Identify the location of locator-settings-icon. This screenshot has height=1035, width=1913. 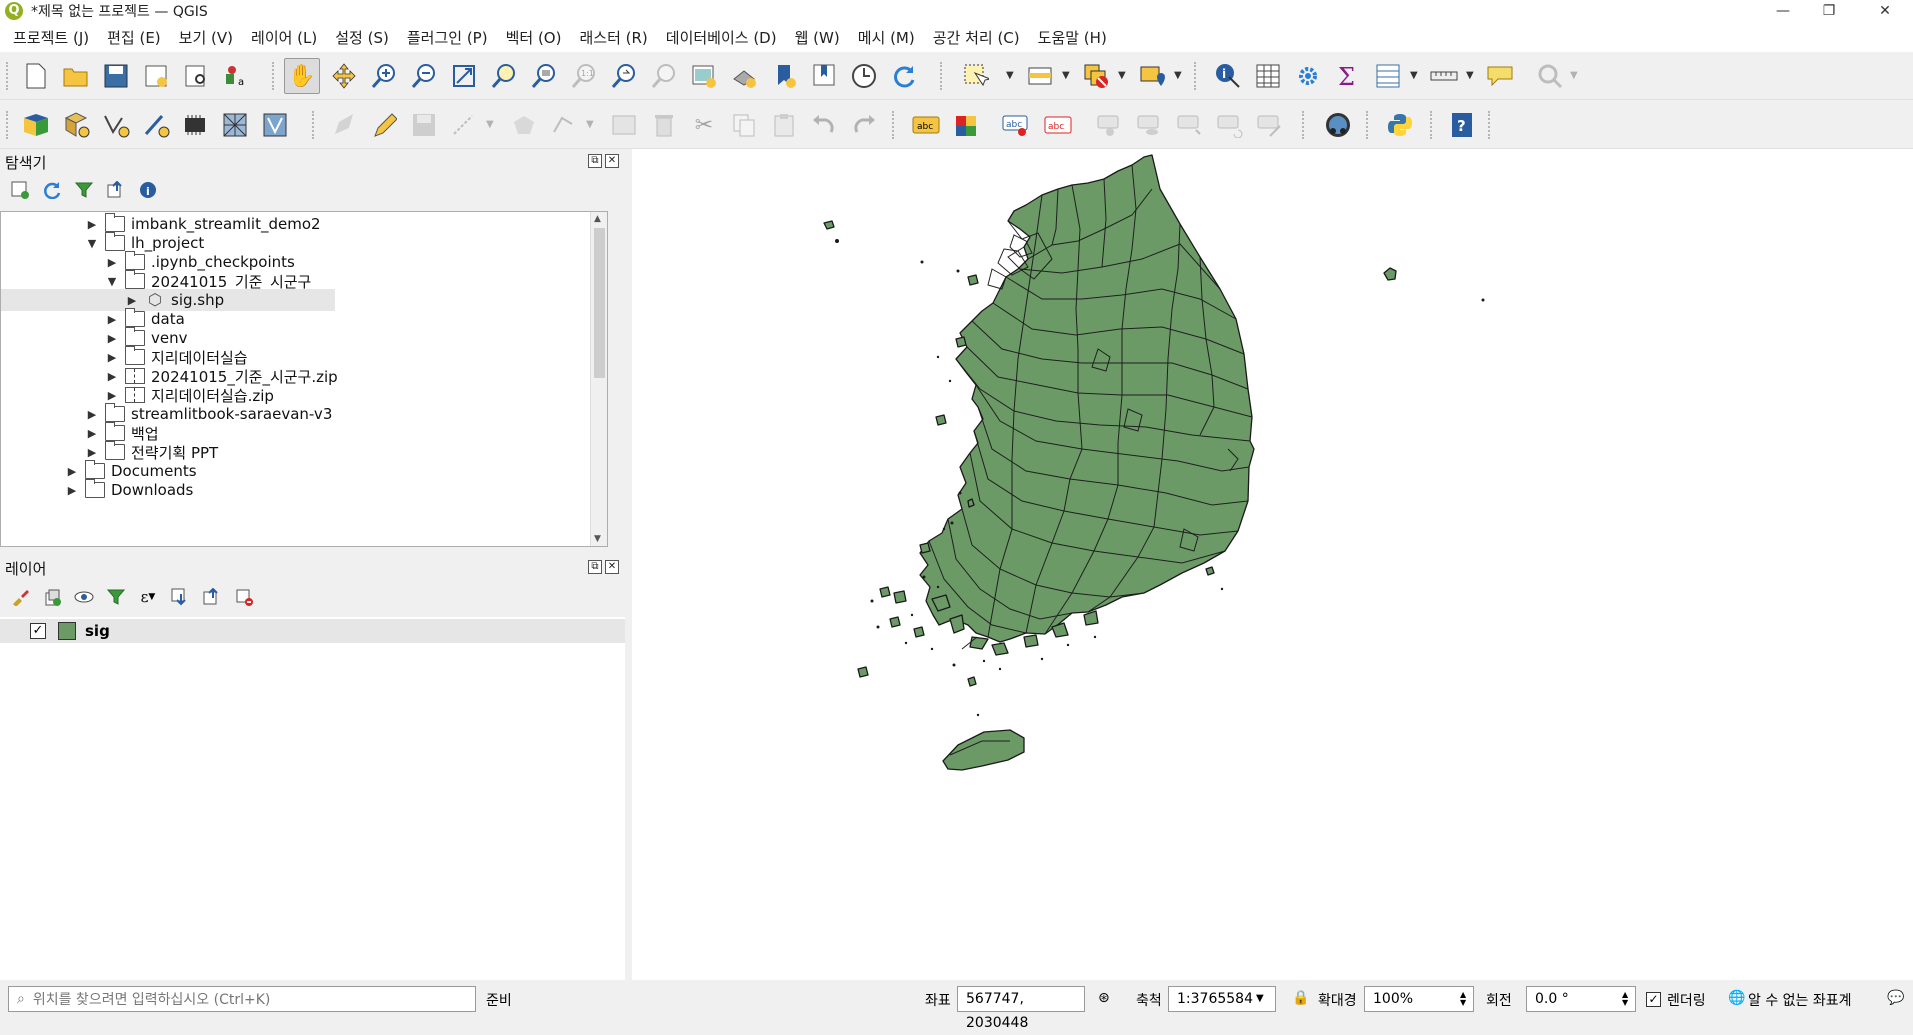
(1550, 76).